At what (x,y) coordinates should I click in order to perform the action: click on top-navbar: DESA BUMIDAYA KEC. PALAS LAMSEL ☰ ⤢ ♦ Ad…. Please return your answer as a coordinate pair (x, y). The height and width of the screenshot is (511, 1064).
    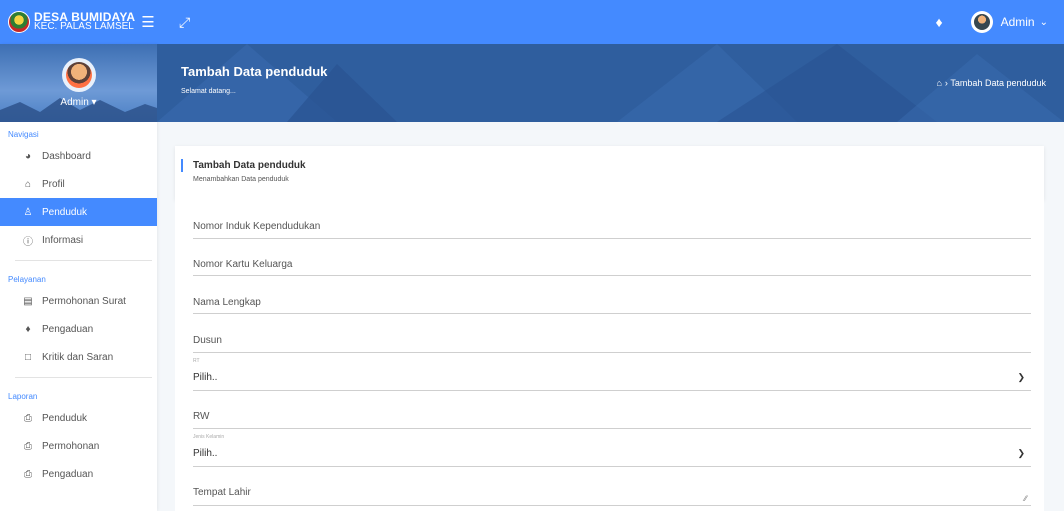
    Looking at the image, I should click on (532, 22).